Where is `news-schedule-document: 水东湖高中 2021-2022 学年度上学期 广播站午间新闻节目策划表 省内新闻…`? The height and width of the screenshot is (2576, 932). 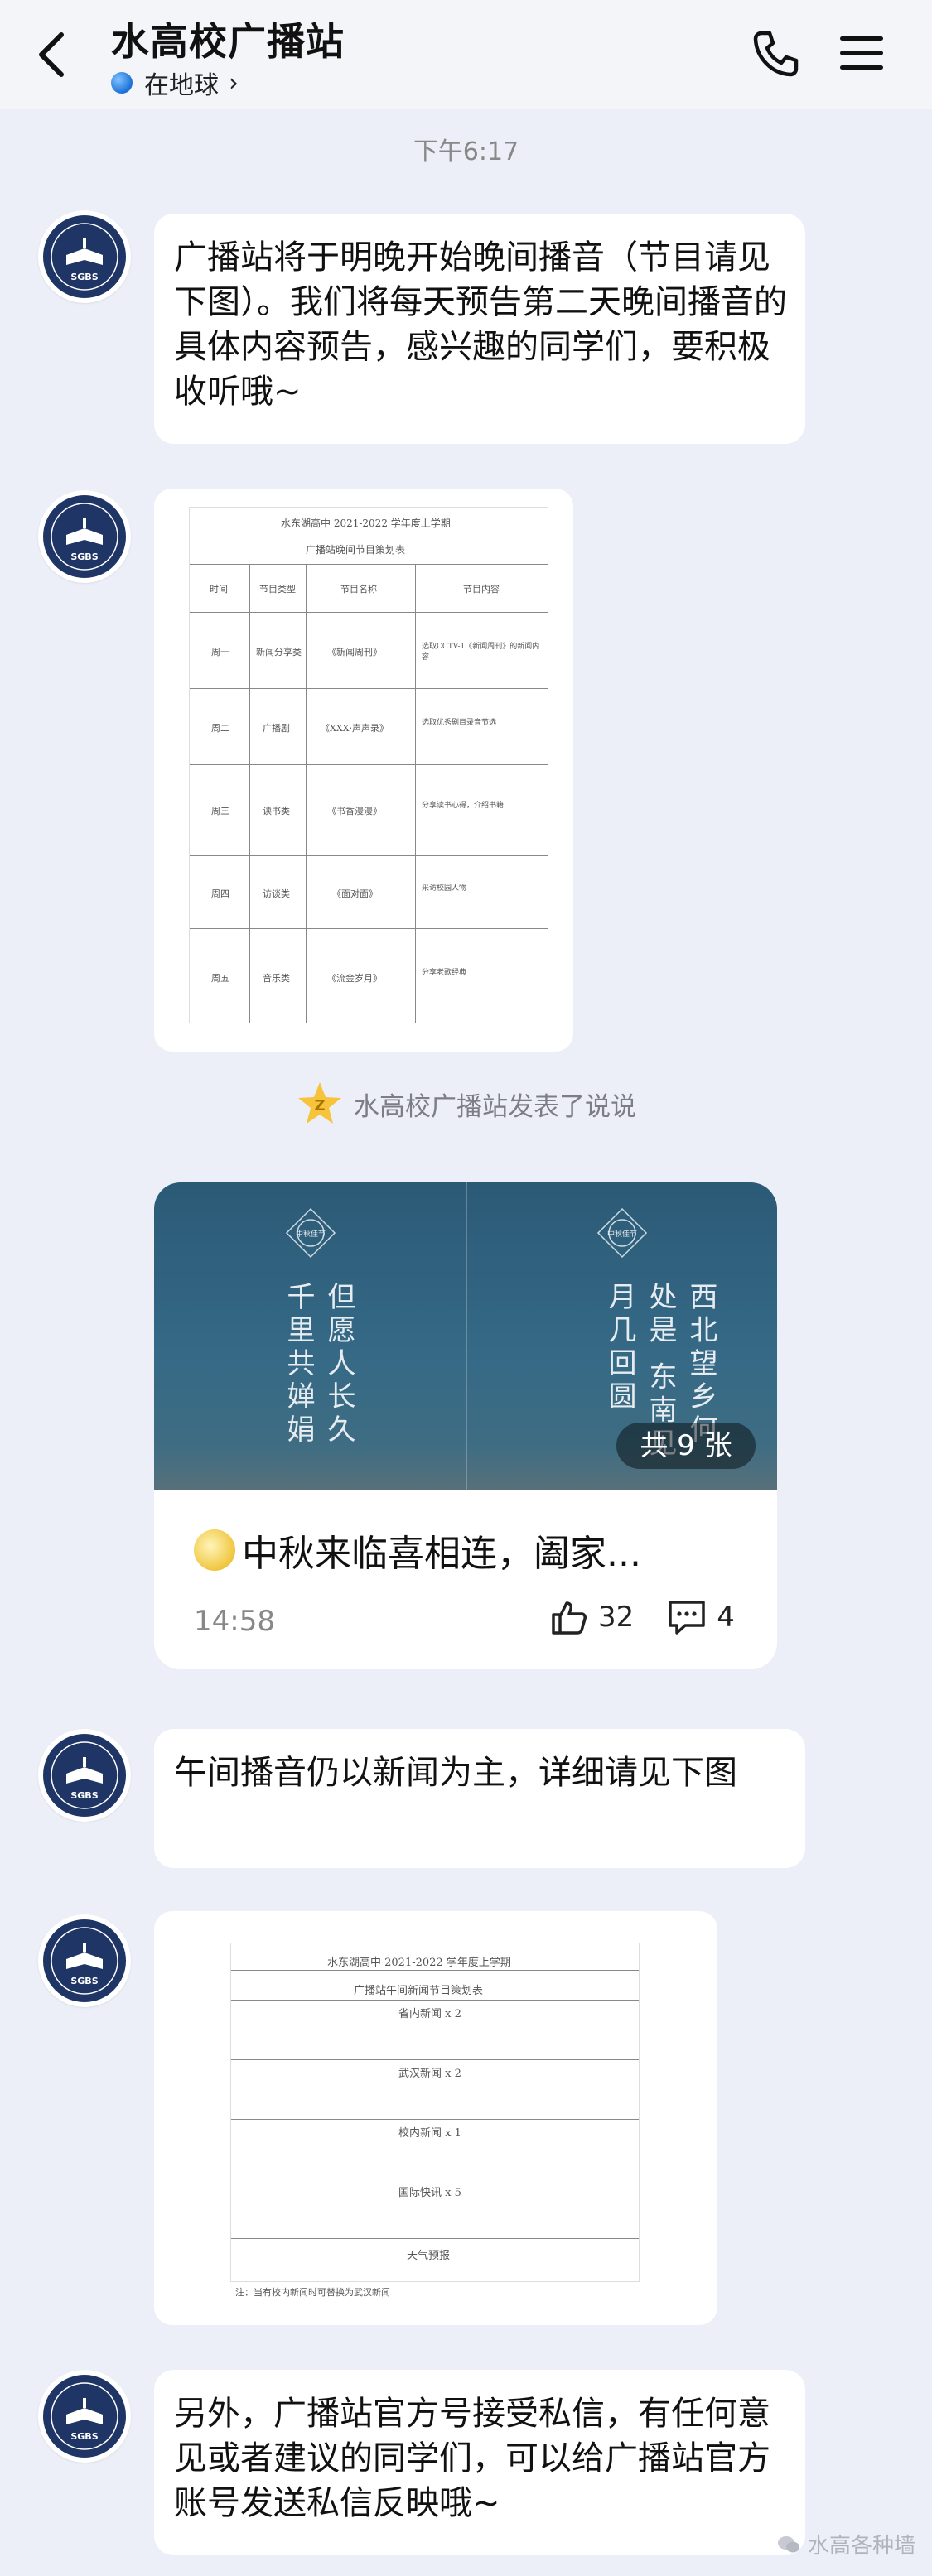
news-schedule-document: 水东湖高中 2021-2022 学年度上学期 广播站午间新闻节目策划表 省内新闻… is located at coordinates (435, 2112).